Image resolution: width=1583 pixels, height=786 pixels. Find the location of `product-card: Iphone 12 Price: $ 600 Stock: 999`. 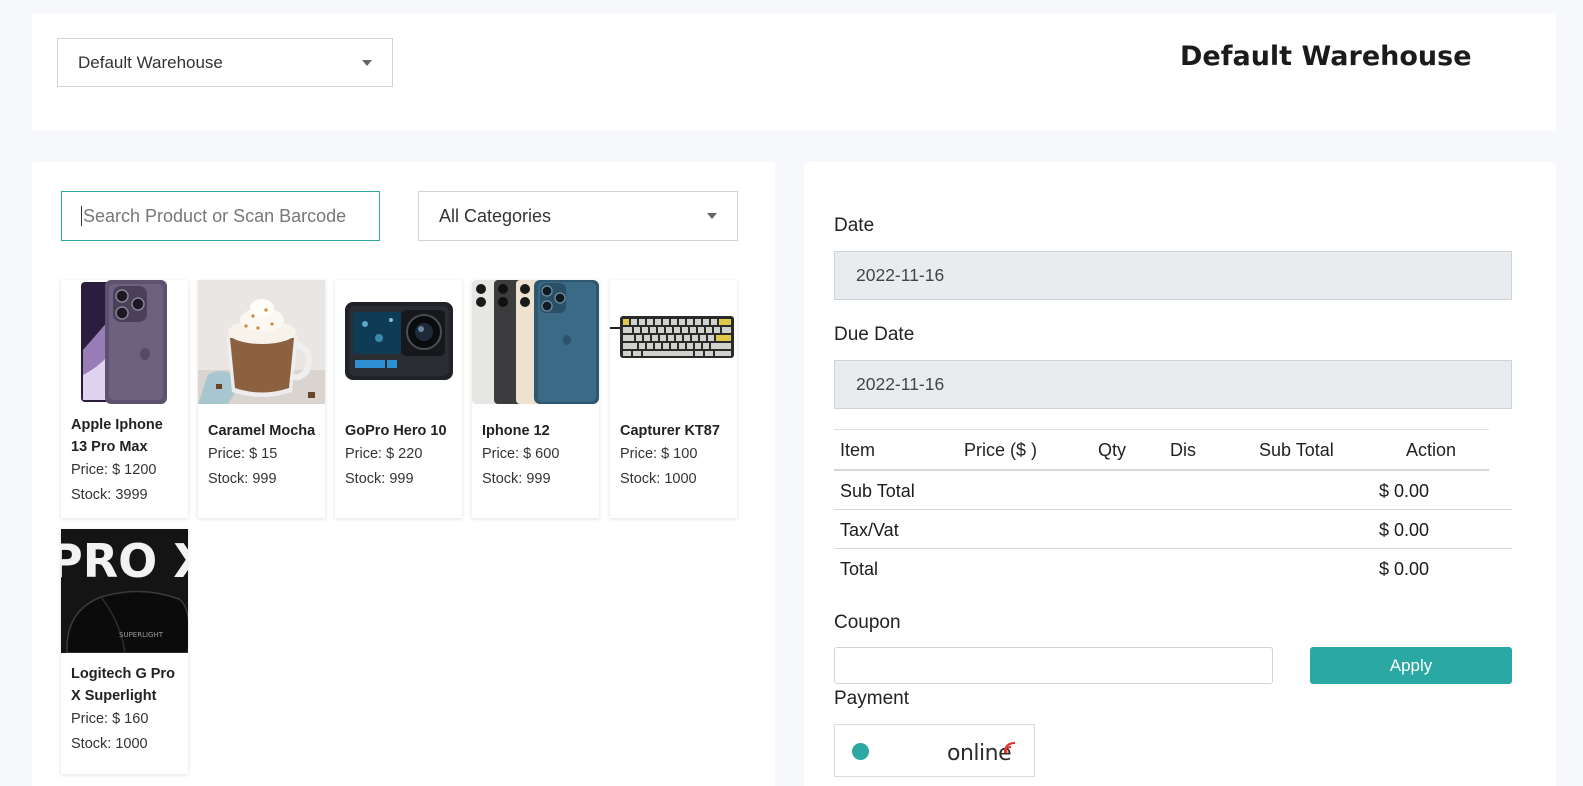

product-card: Iphone 12 Price: $ 600 Stock: 999 is located at coordinates (535, 399).